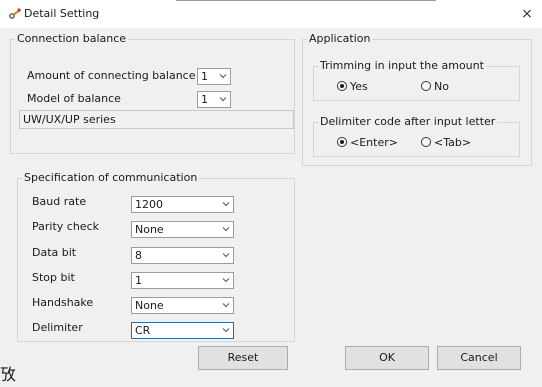 The image size is (542, 387). I want to click on stop-bit-label: Stop bit, so click(53, 277).